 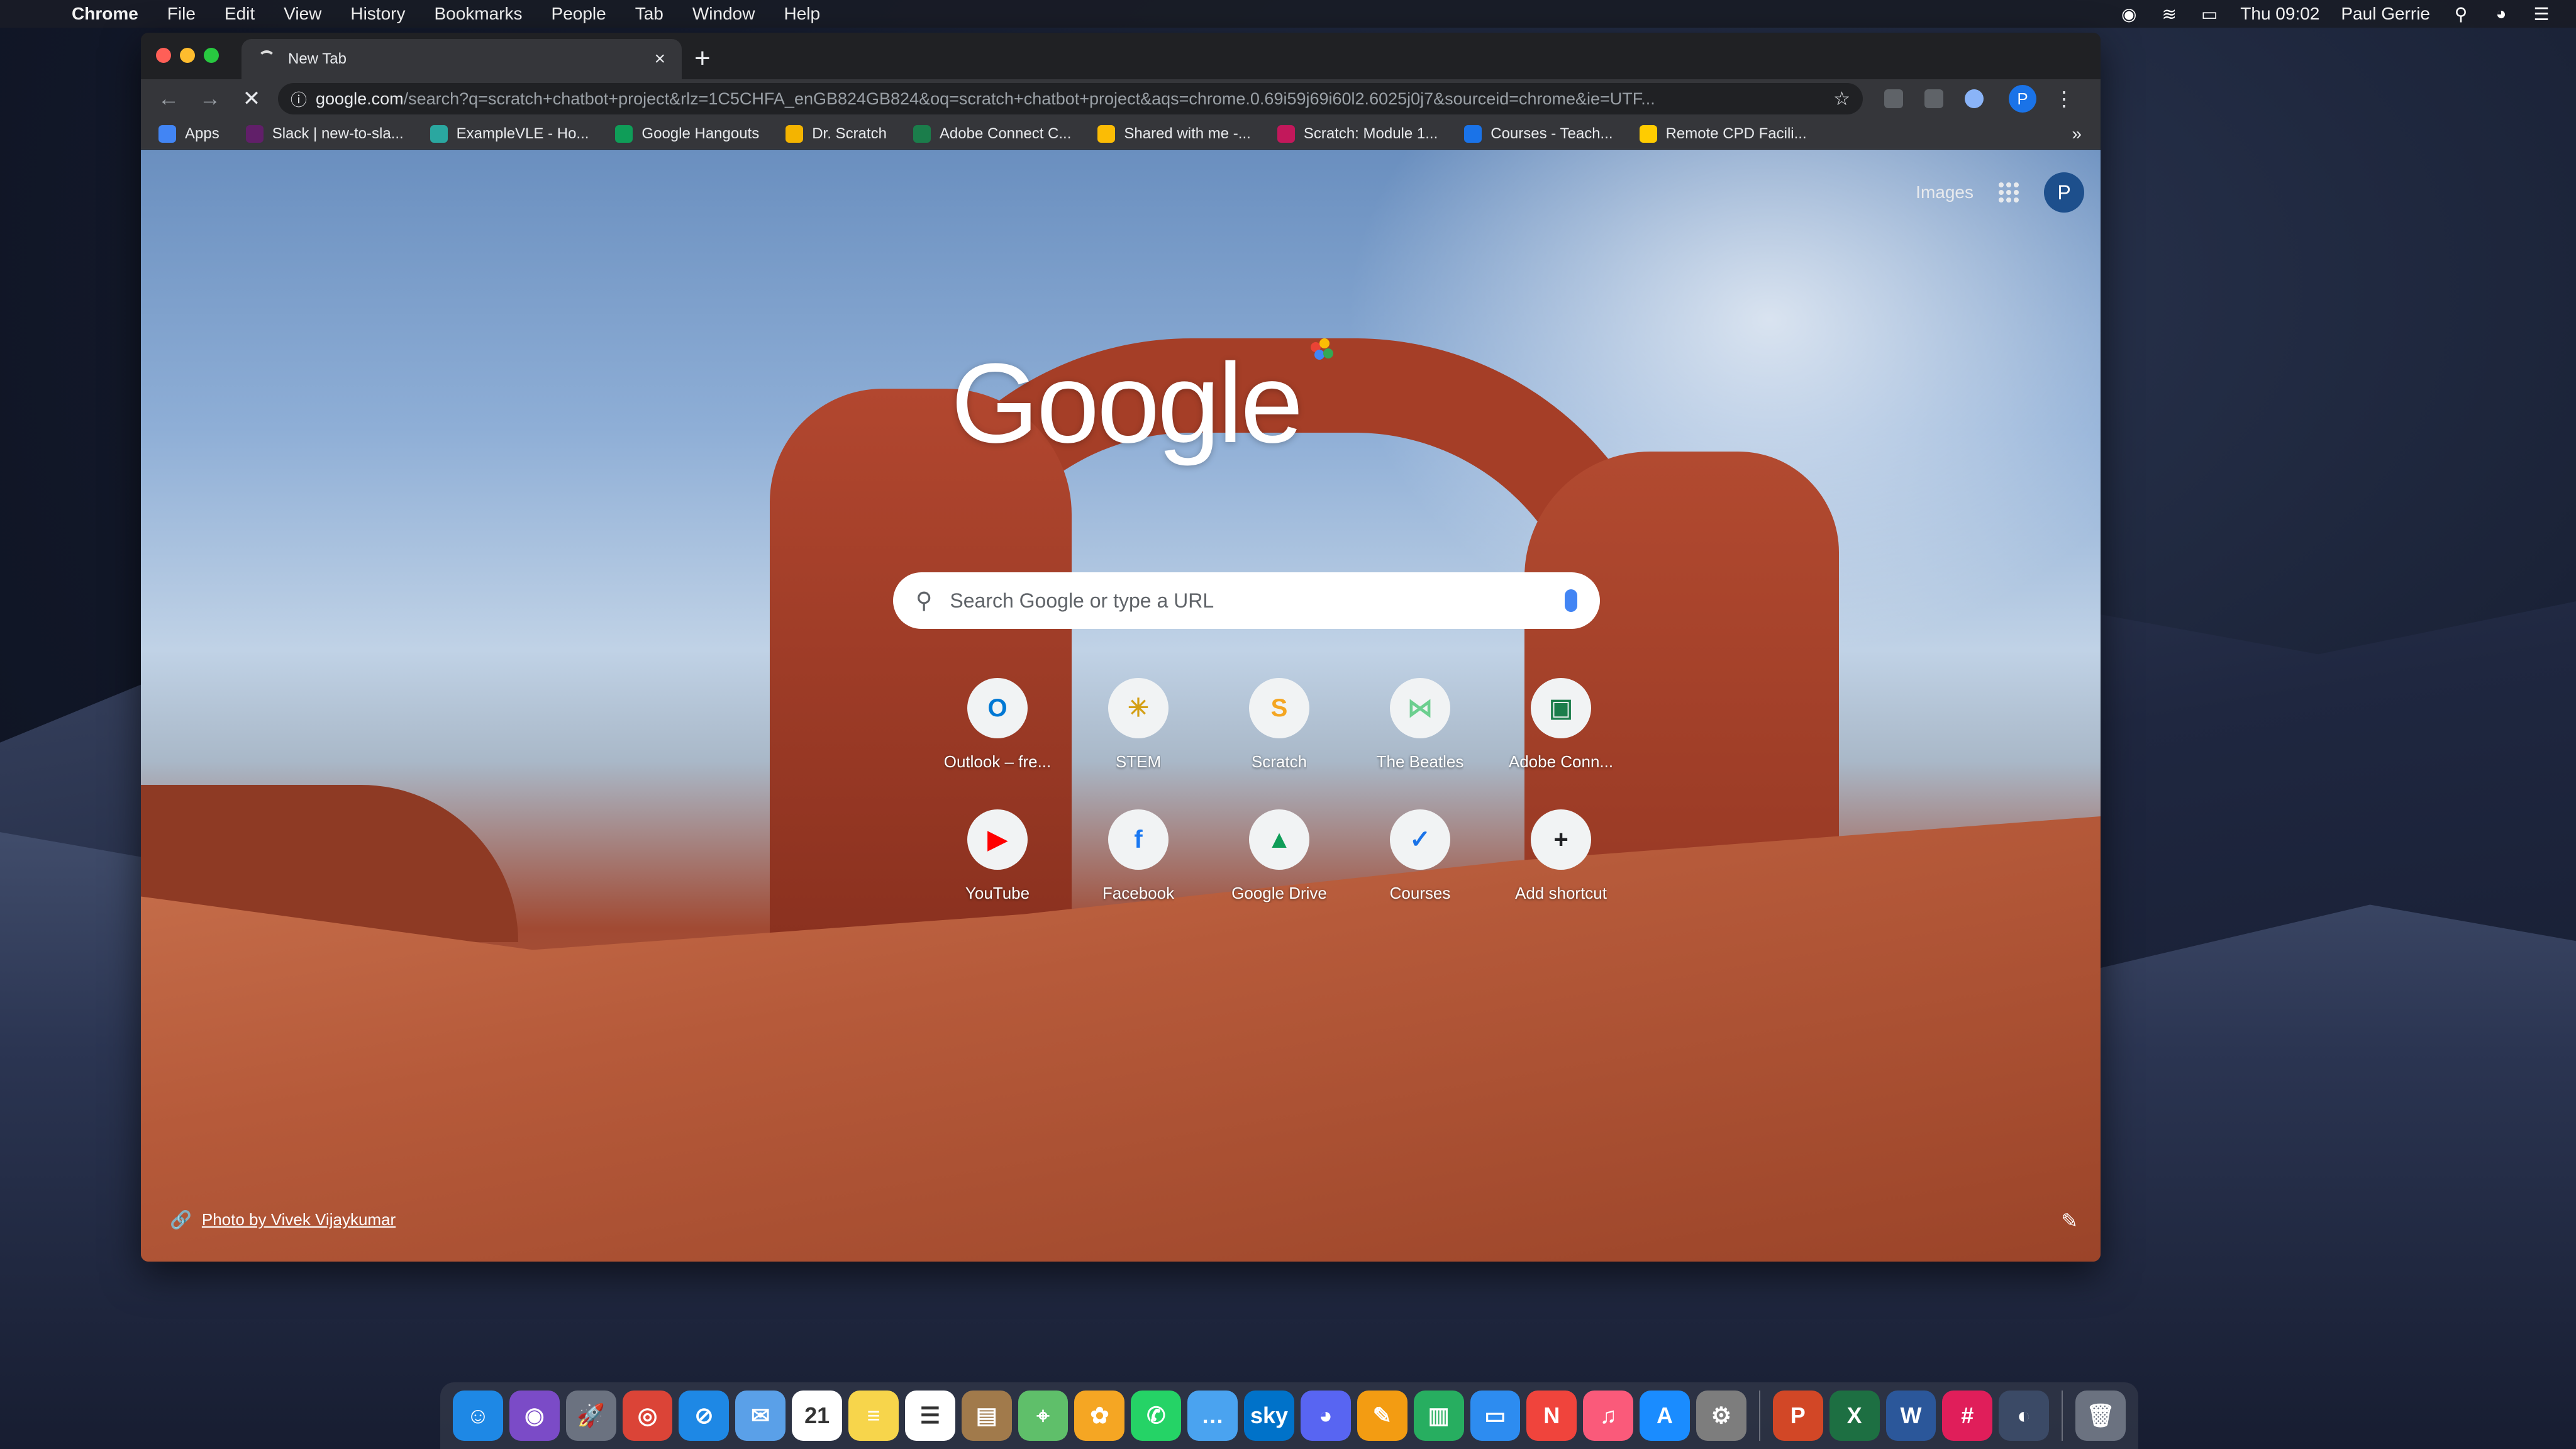 What do you see at coordinates (1257, 601) in the screenshot?
I see `search-input` at bounding box center [1257, 601].